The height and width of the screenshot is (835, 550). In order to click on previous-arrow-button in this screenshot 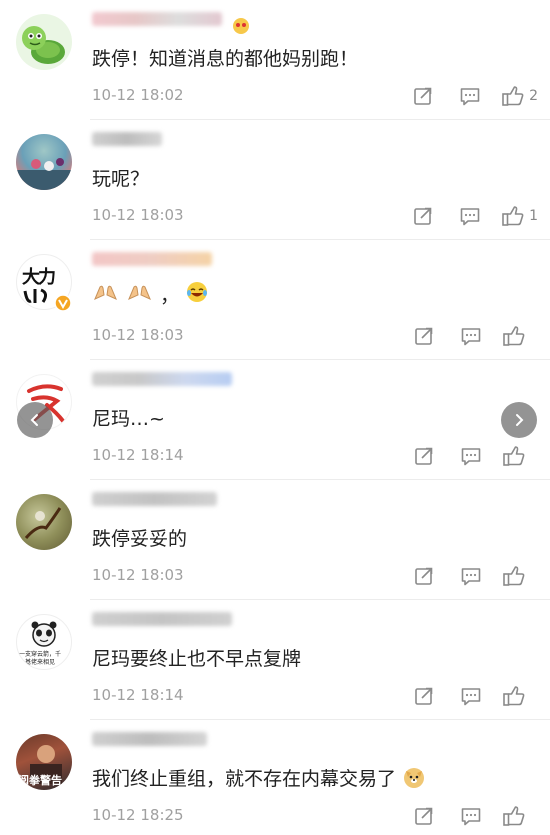, I will do `click(35, 420)`.